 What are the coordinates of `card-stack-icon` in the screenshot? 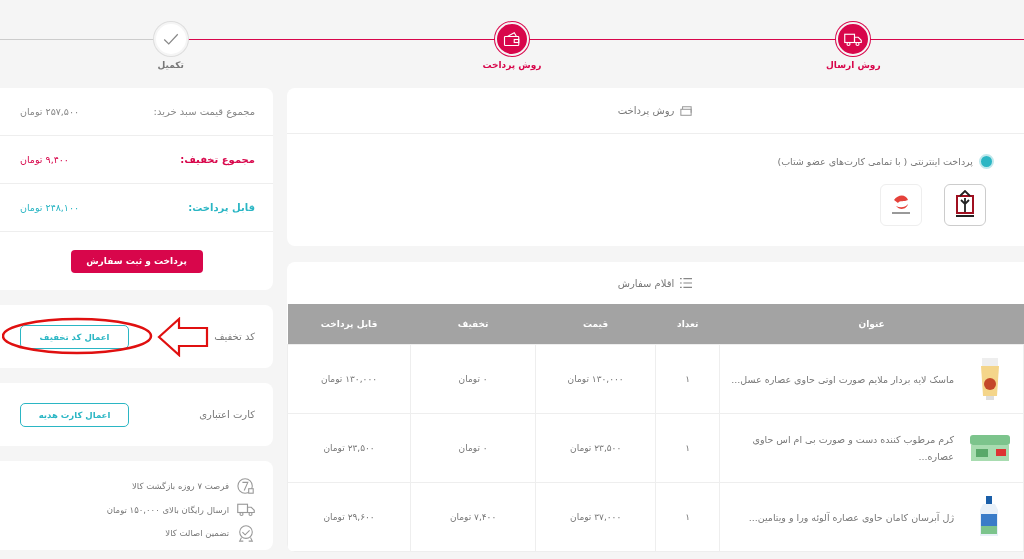 It's located at (686, 110).